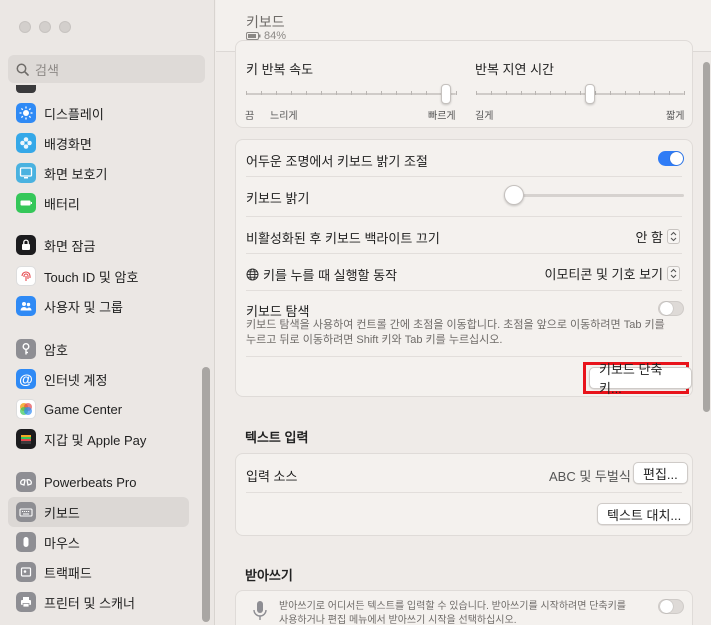 Image resolution: width=711 pixels, height=625 pixels. Describe the element at coordinates (445, 94) in the screenshot. I see `rate-slider-thumb` at that location.